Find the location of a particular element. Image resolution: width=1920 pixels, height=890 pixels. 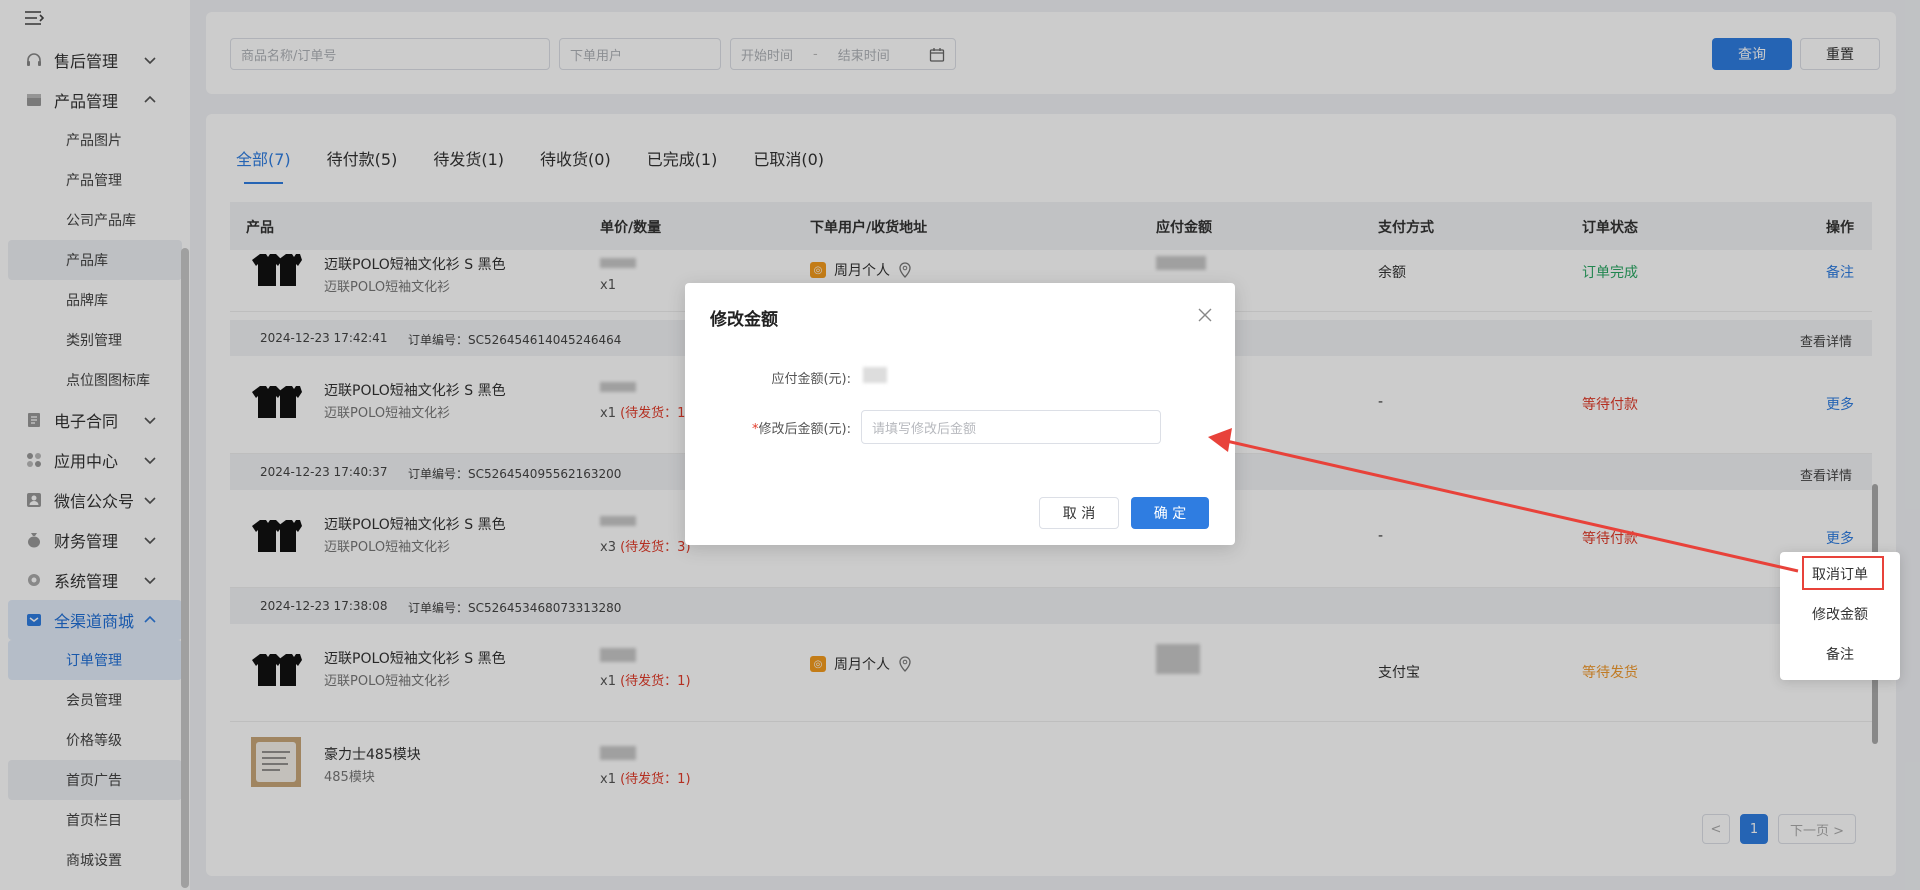

confirm-button: 确 定 is located at coordinates (1170, 513).